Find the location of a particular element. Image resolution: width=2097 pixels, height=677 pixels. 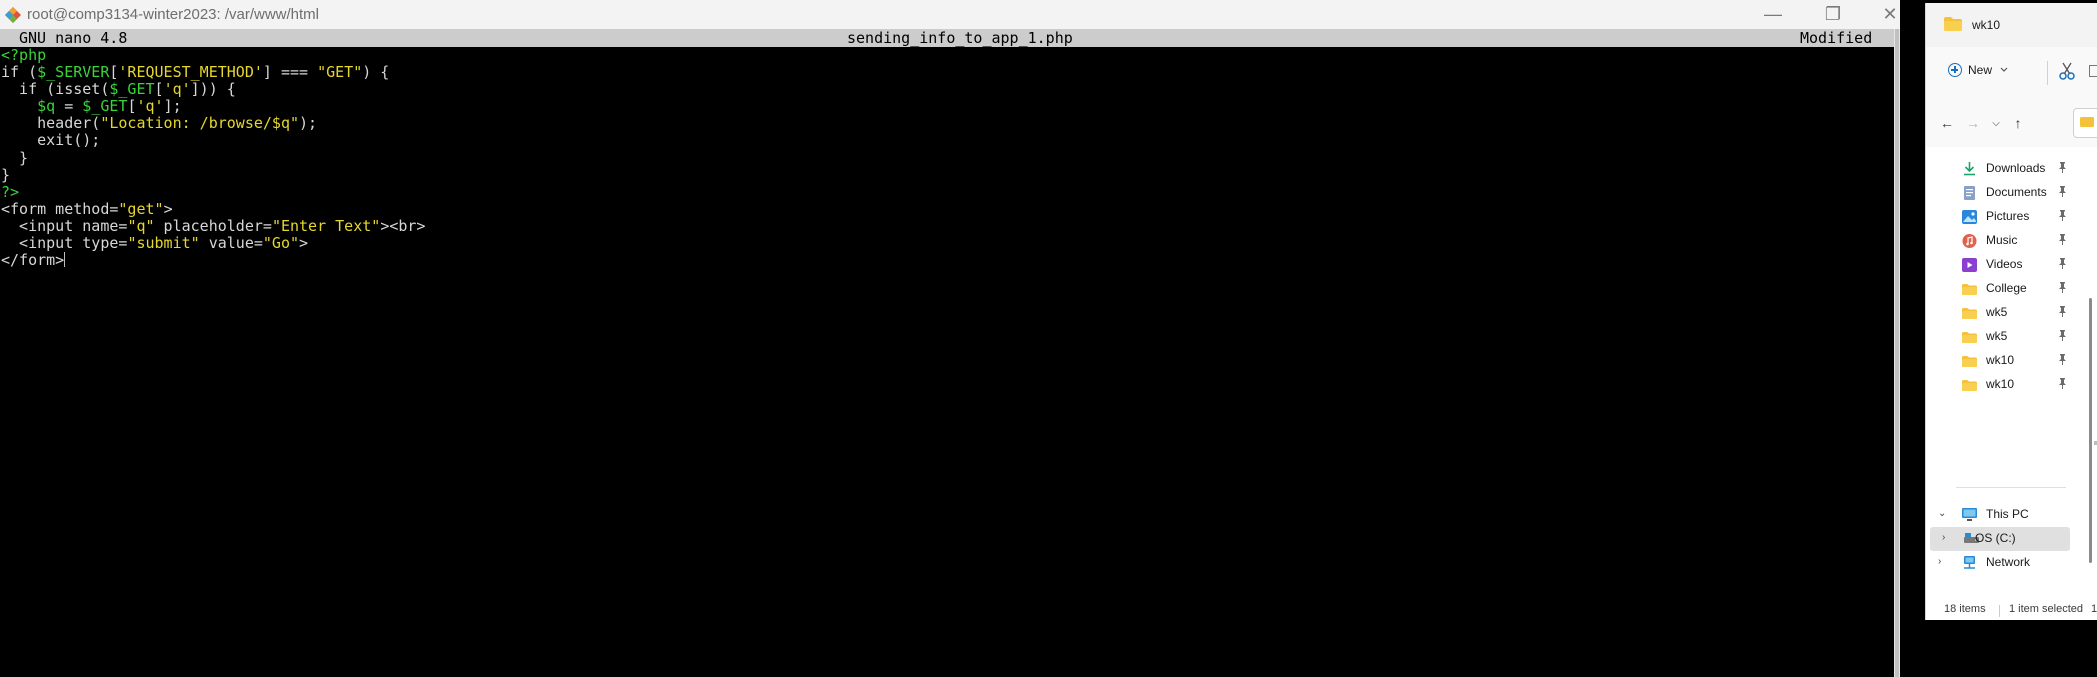

code-line: </form> is located at coordinates (941, 260).